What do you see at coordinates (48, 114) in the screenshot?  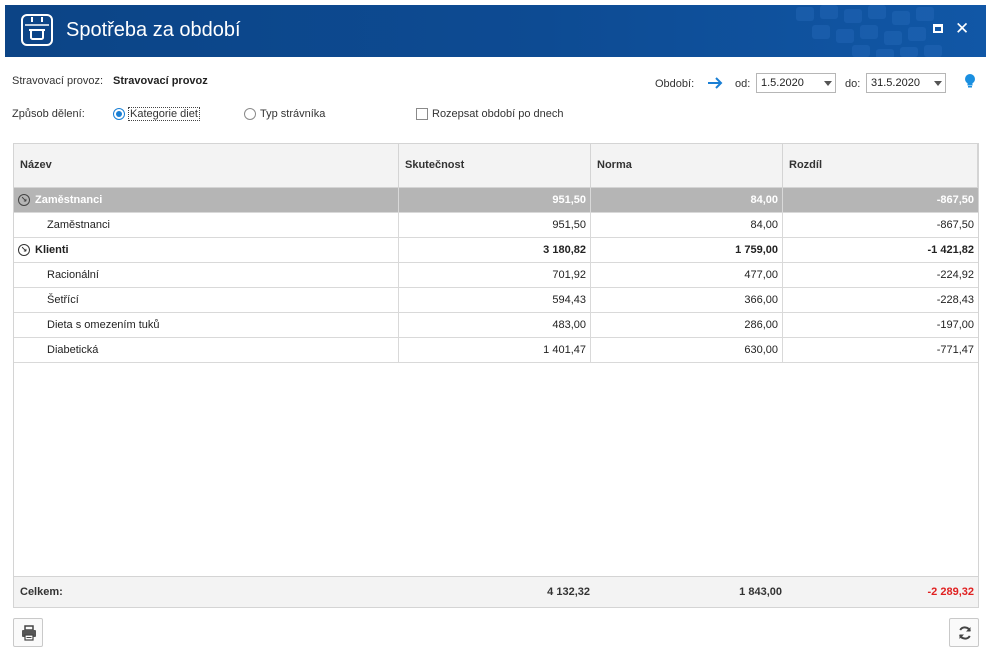 I see `zpusob-label: Způsob dělení:` at bounding box center [48, 114].